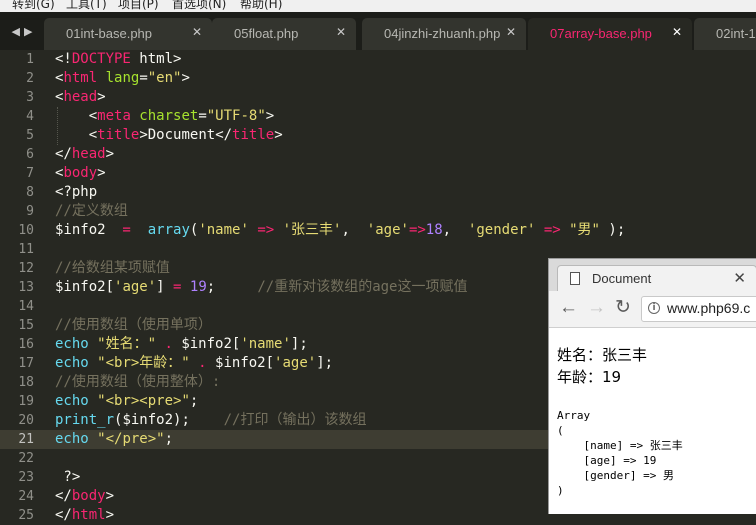 This screenshot has width=756, height=525. I want to click on line-number: 13, so click(26, 287).